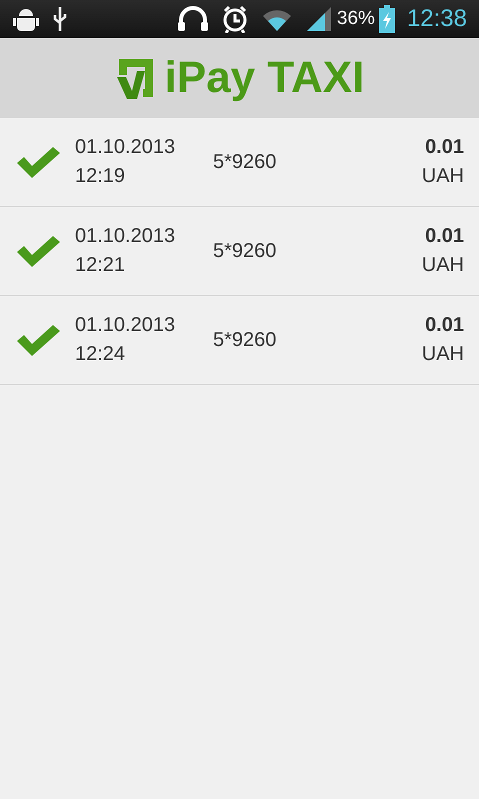 The height and width of the screenshot is (799, 479). Describe the element at coordinates (192, 19) in the screenshot. I see `headphones-icon` at that location.